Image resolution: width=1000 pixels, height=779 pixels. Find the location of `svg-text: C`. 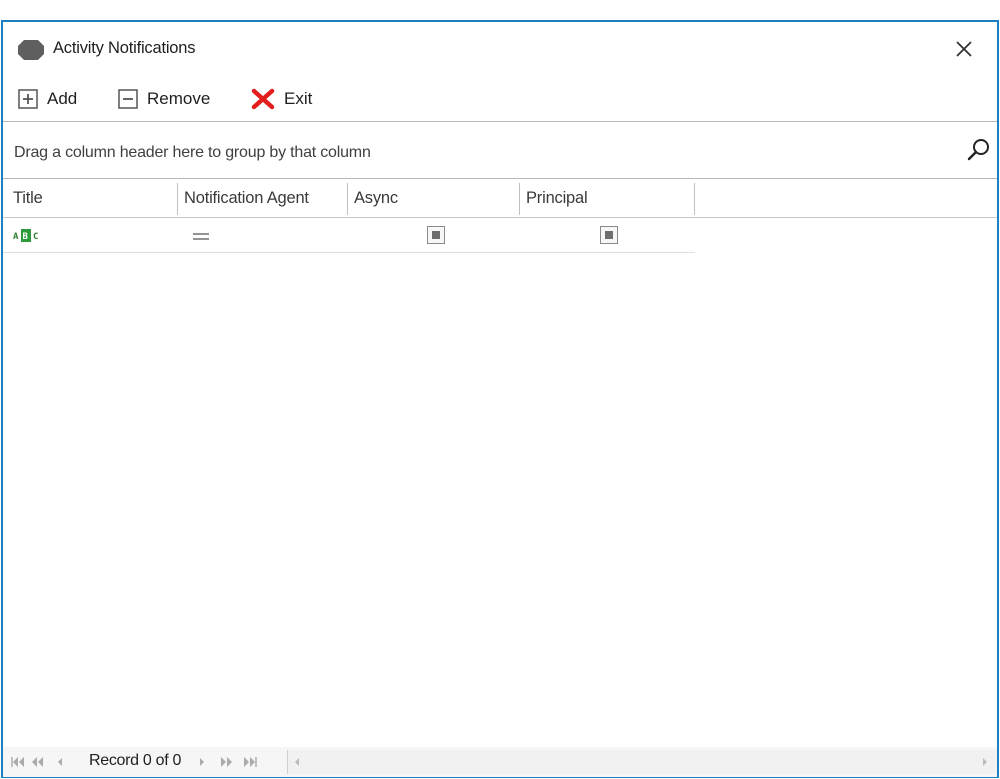

svg-text: C is located at coordinates (35, 237).